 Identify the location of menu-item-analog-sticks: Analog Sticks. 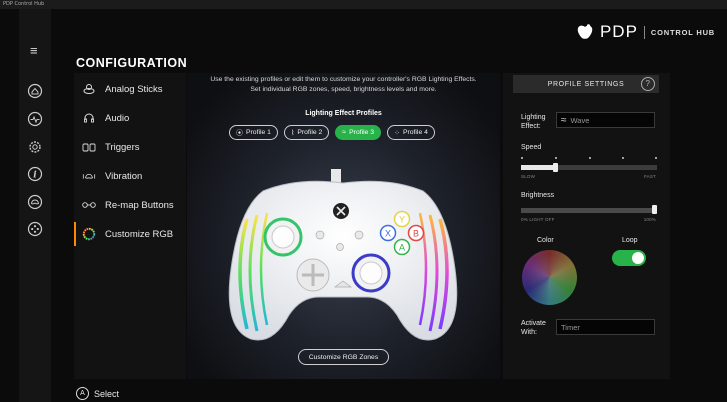
(122, 89).